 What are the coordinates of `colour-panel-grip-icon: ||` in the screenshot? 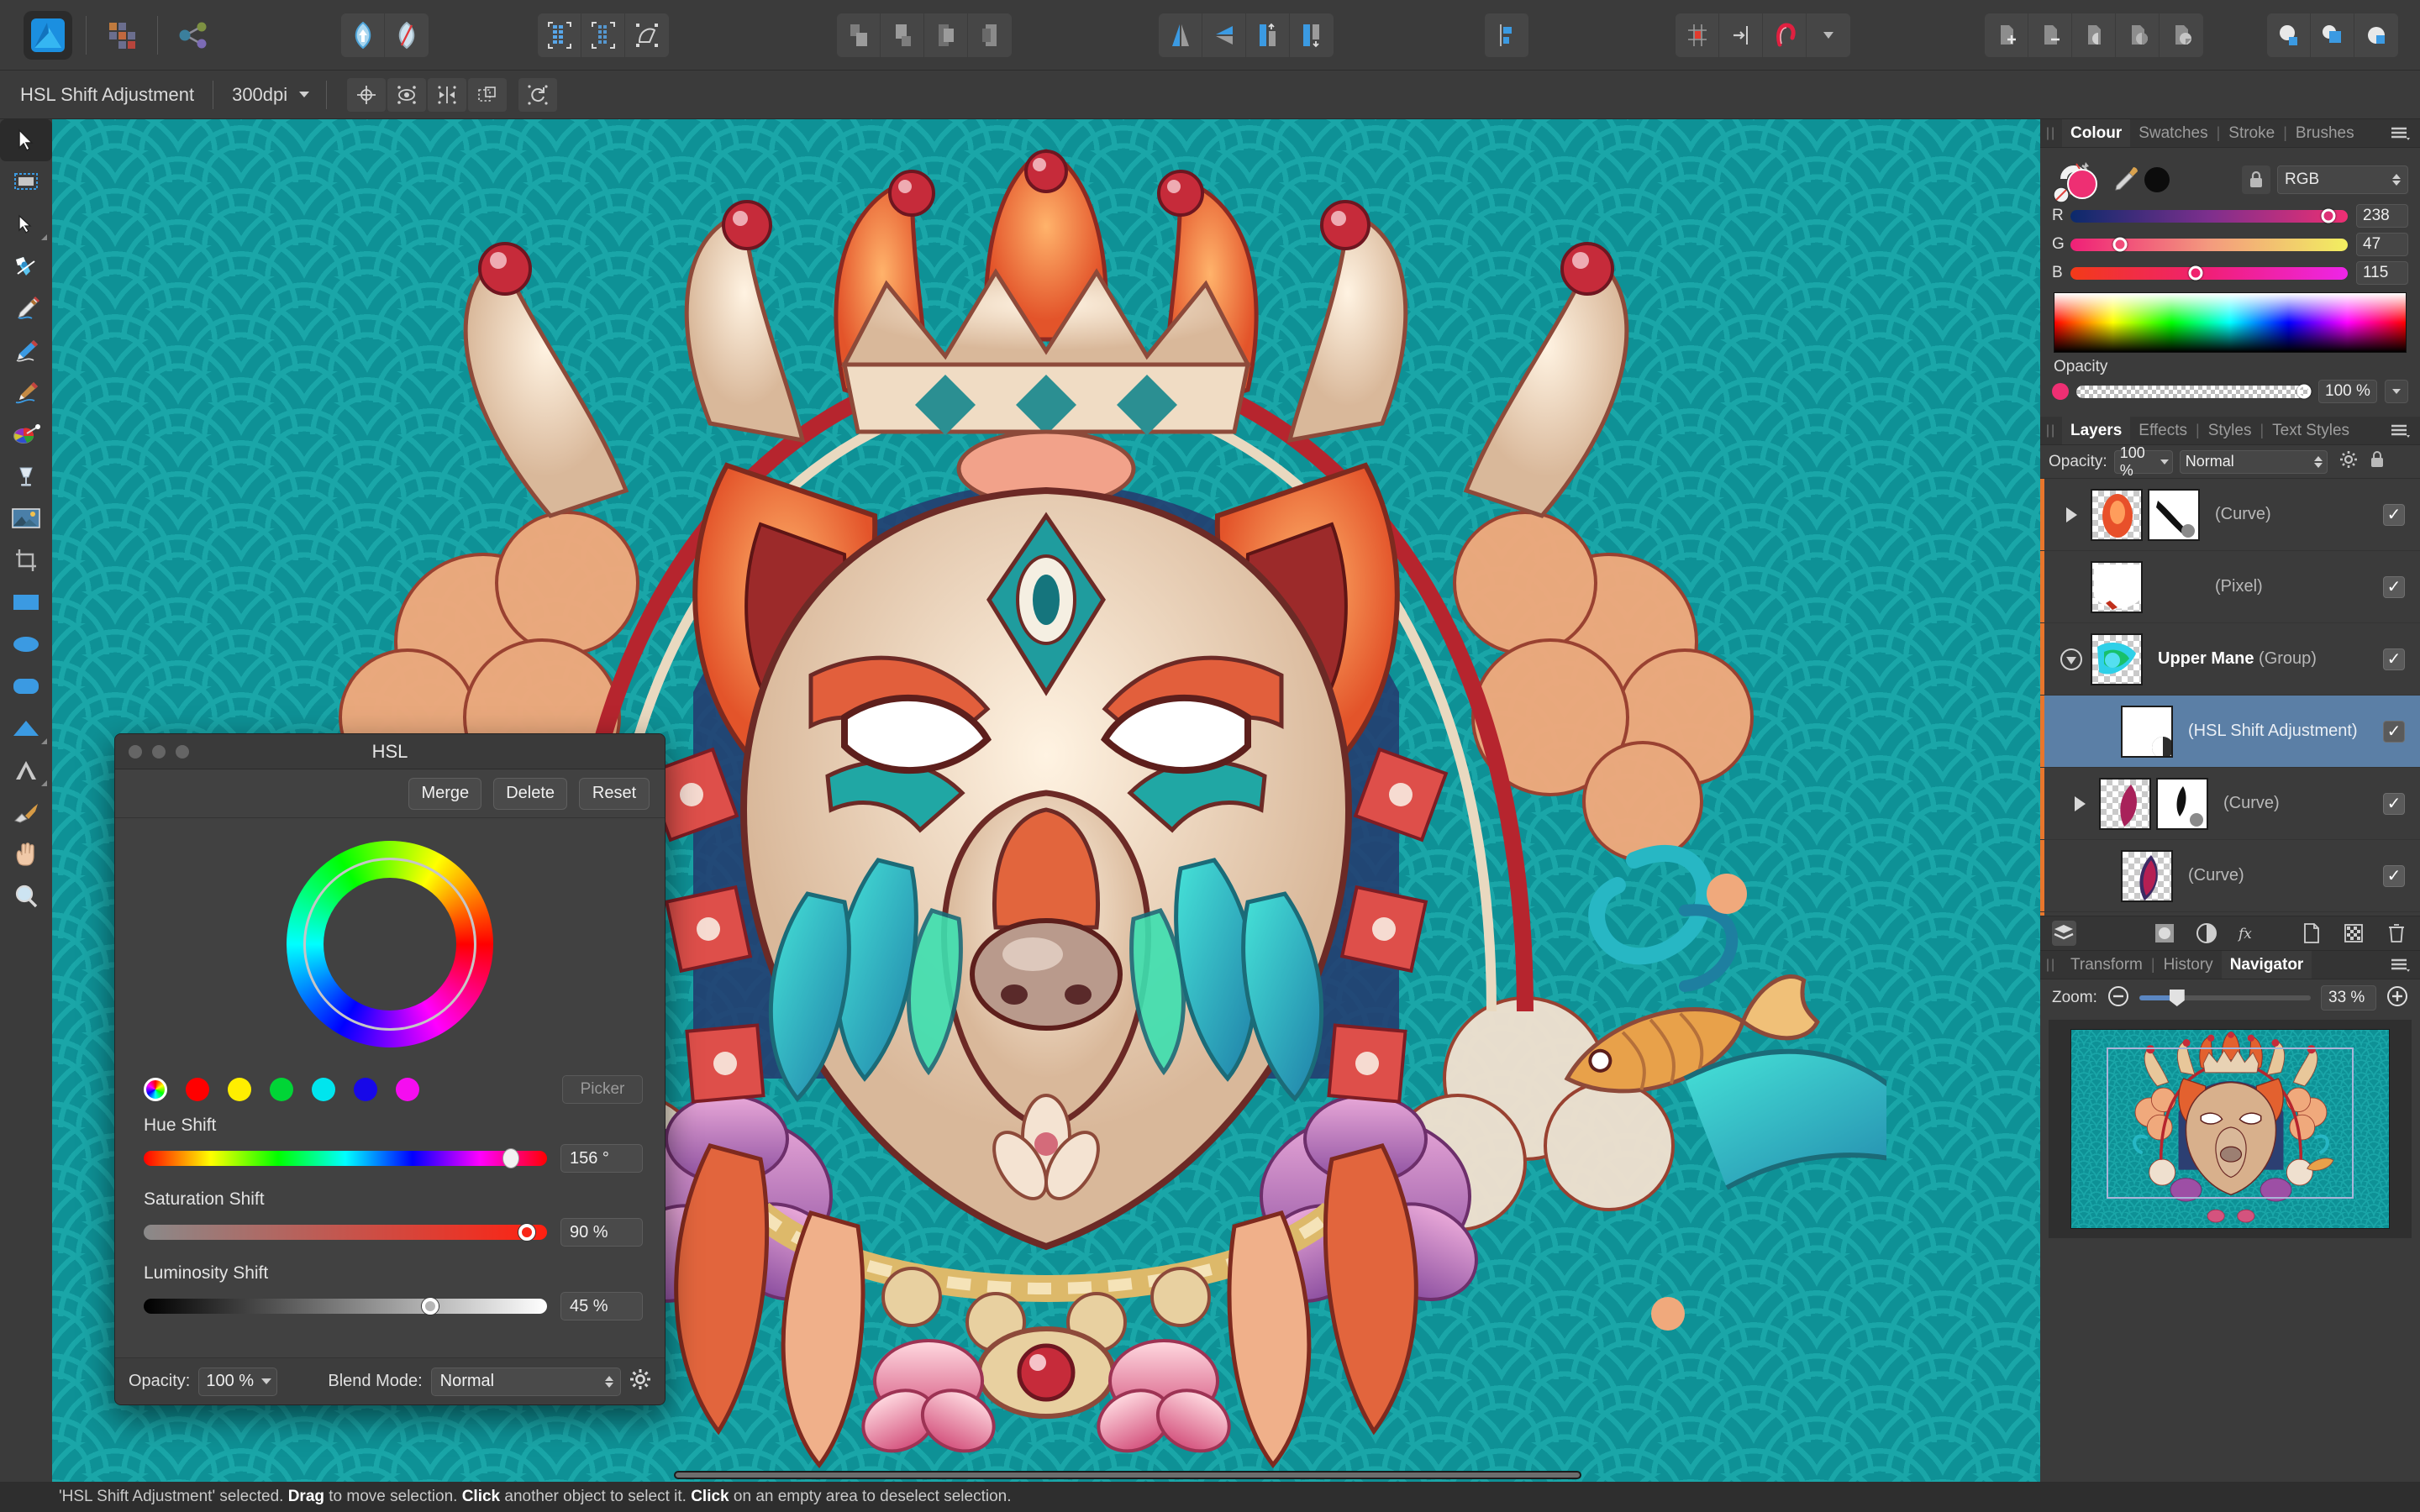 It's located at (2051, 133).